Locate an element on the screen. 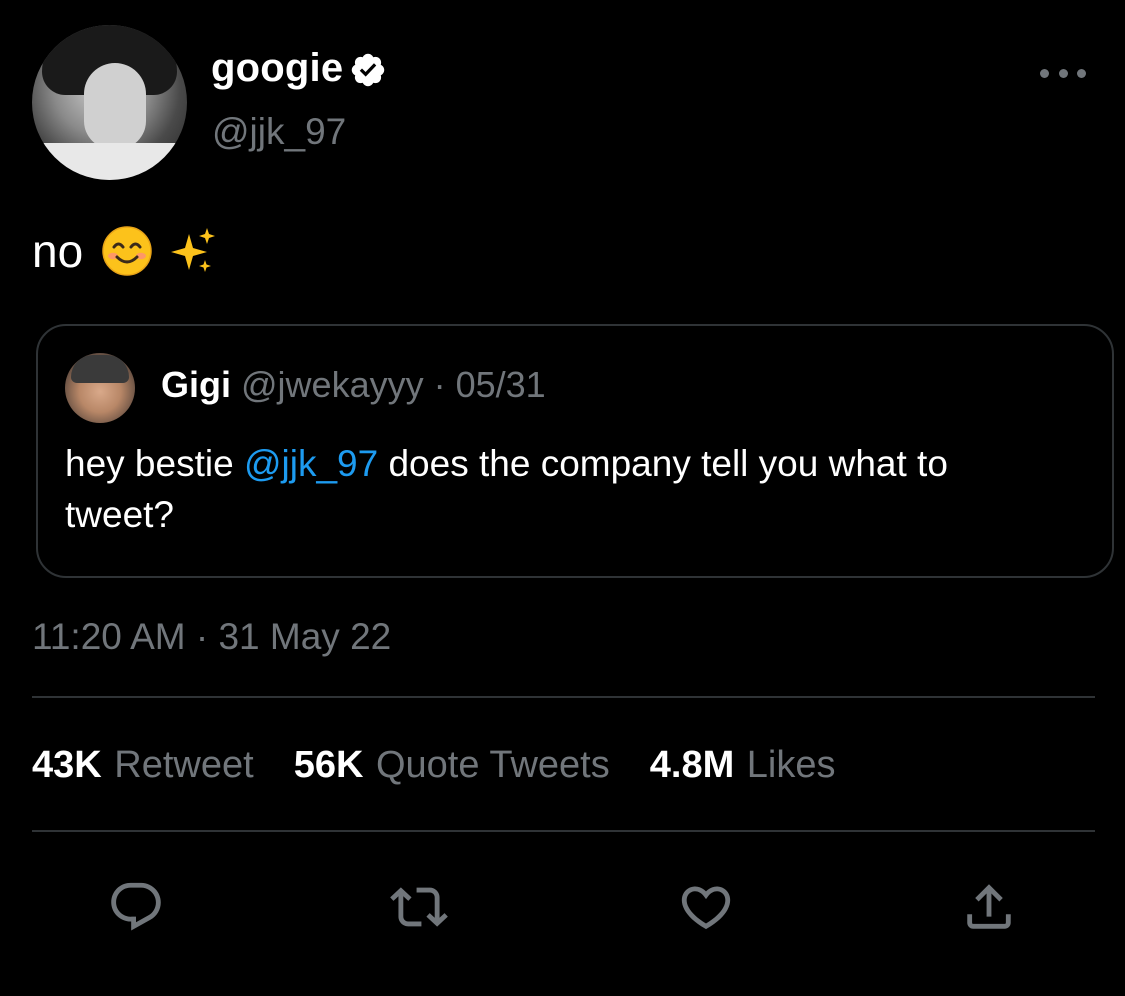  quoted-tweet-date: 05/31 is located at coordinates (500, 384).